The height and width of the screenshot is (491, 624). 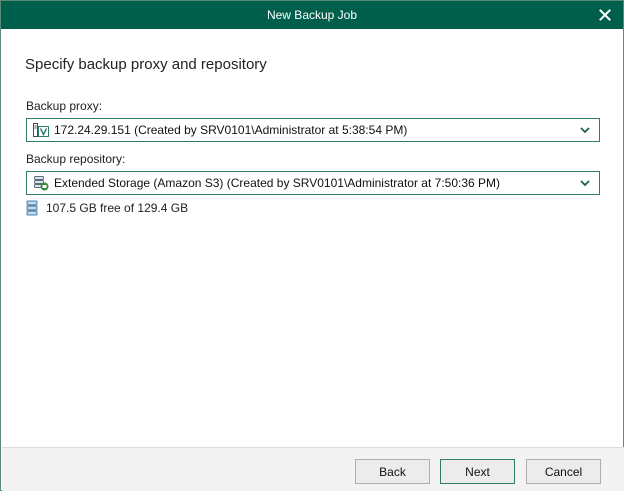 I want to click on title-bar: New Backup Job, so click(x=312, y=15).